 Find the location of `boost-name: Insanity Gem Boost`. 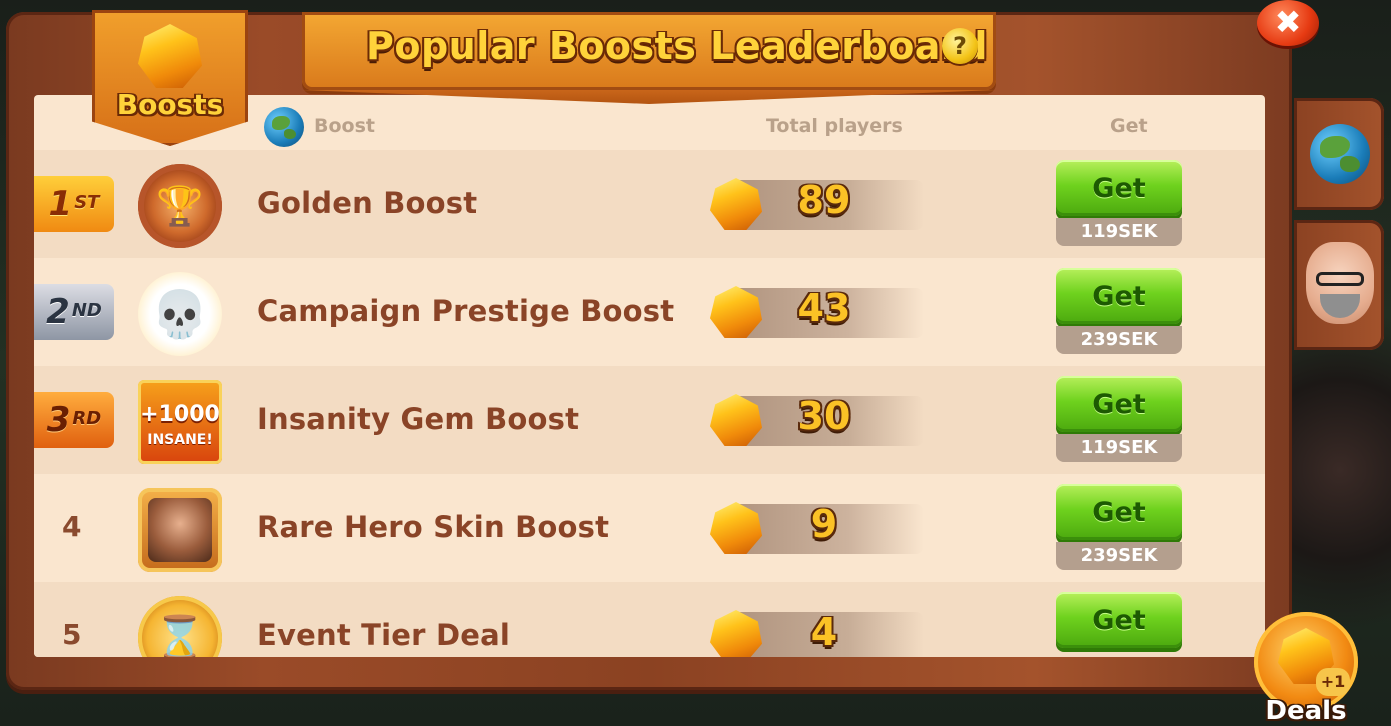

boost-name: Insanity Gem Boost is located at coordinates (418, 419).